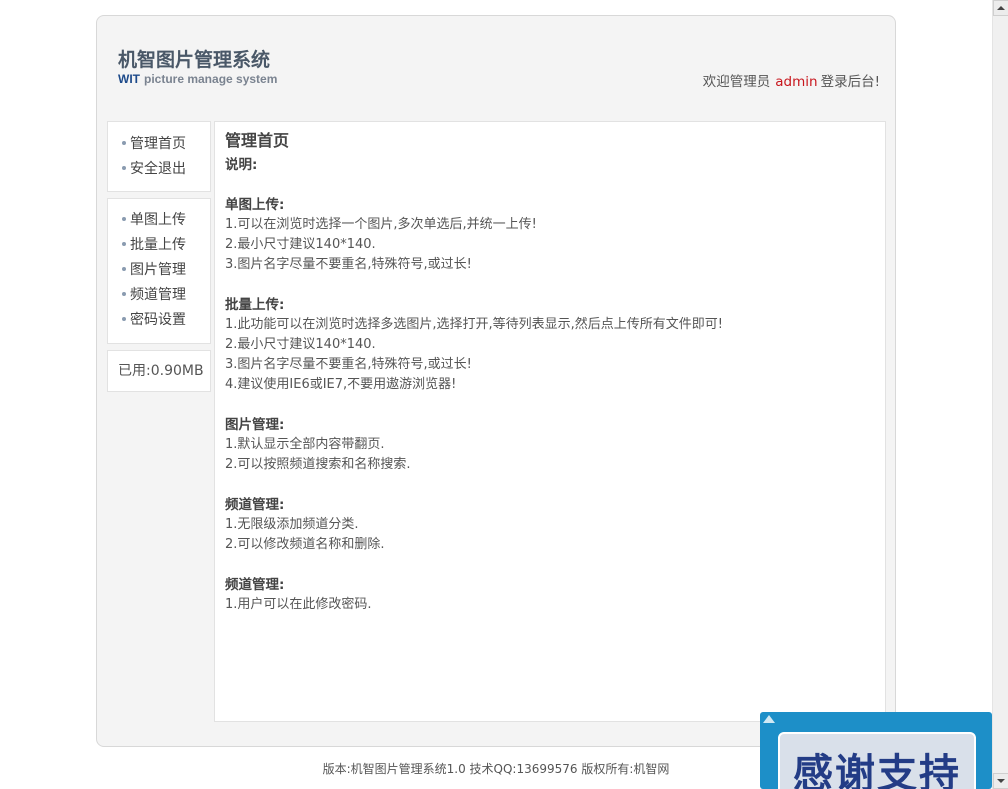  I want to click on sidebar-item-label: 单图上传, so click(158, 219).